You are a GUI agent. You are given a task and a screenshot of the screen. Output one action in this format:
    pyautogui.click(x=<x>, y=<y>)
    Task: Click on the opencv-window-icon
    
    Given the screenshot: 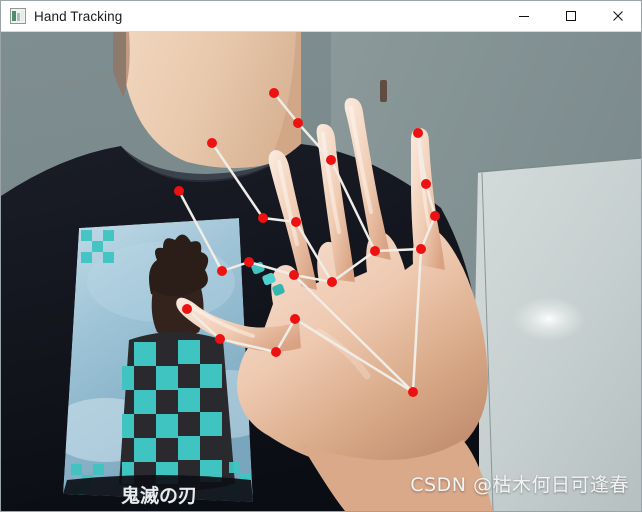 What is the action you would take?
    pyautogui.click(x=18, y=16)
    